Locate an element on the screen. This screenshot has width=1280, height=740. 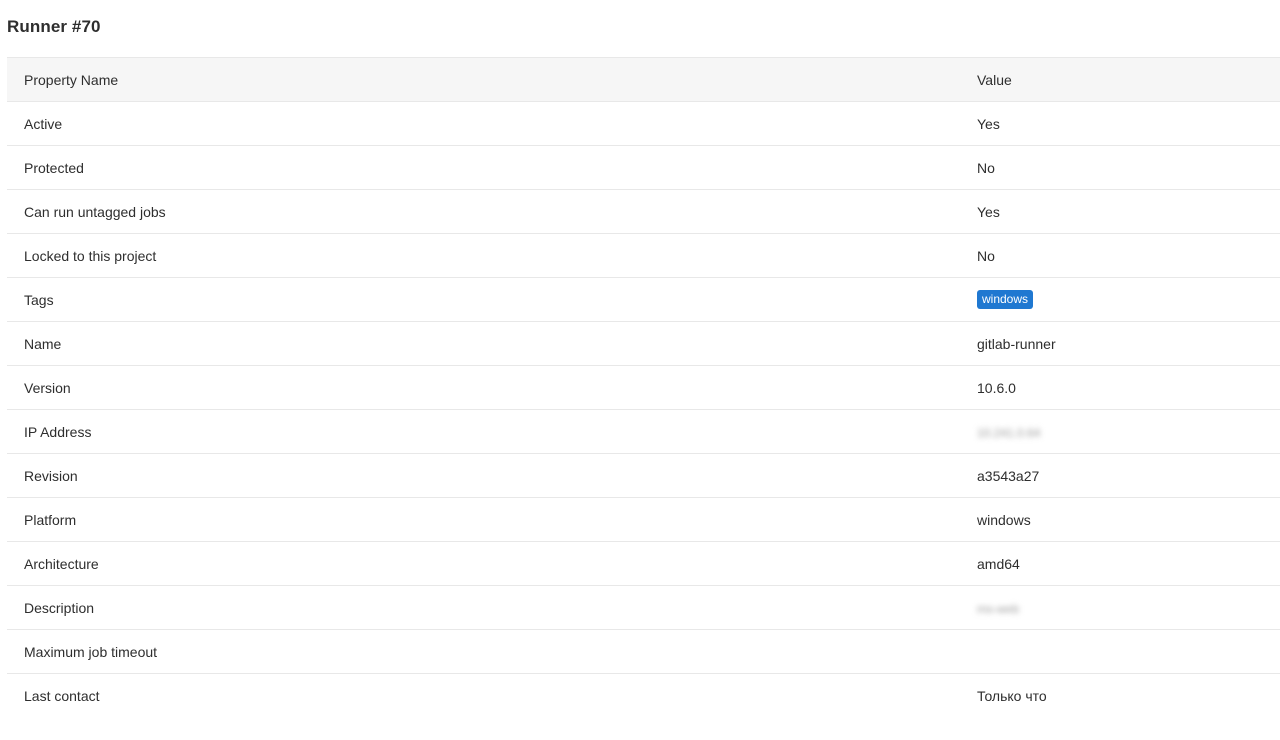
table-header-row: Property Name Value is located at coordinates (643, 79).